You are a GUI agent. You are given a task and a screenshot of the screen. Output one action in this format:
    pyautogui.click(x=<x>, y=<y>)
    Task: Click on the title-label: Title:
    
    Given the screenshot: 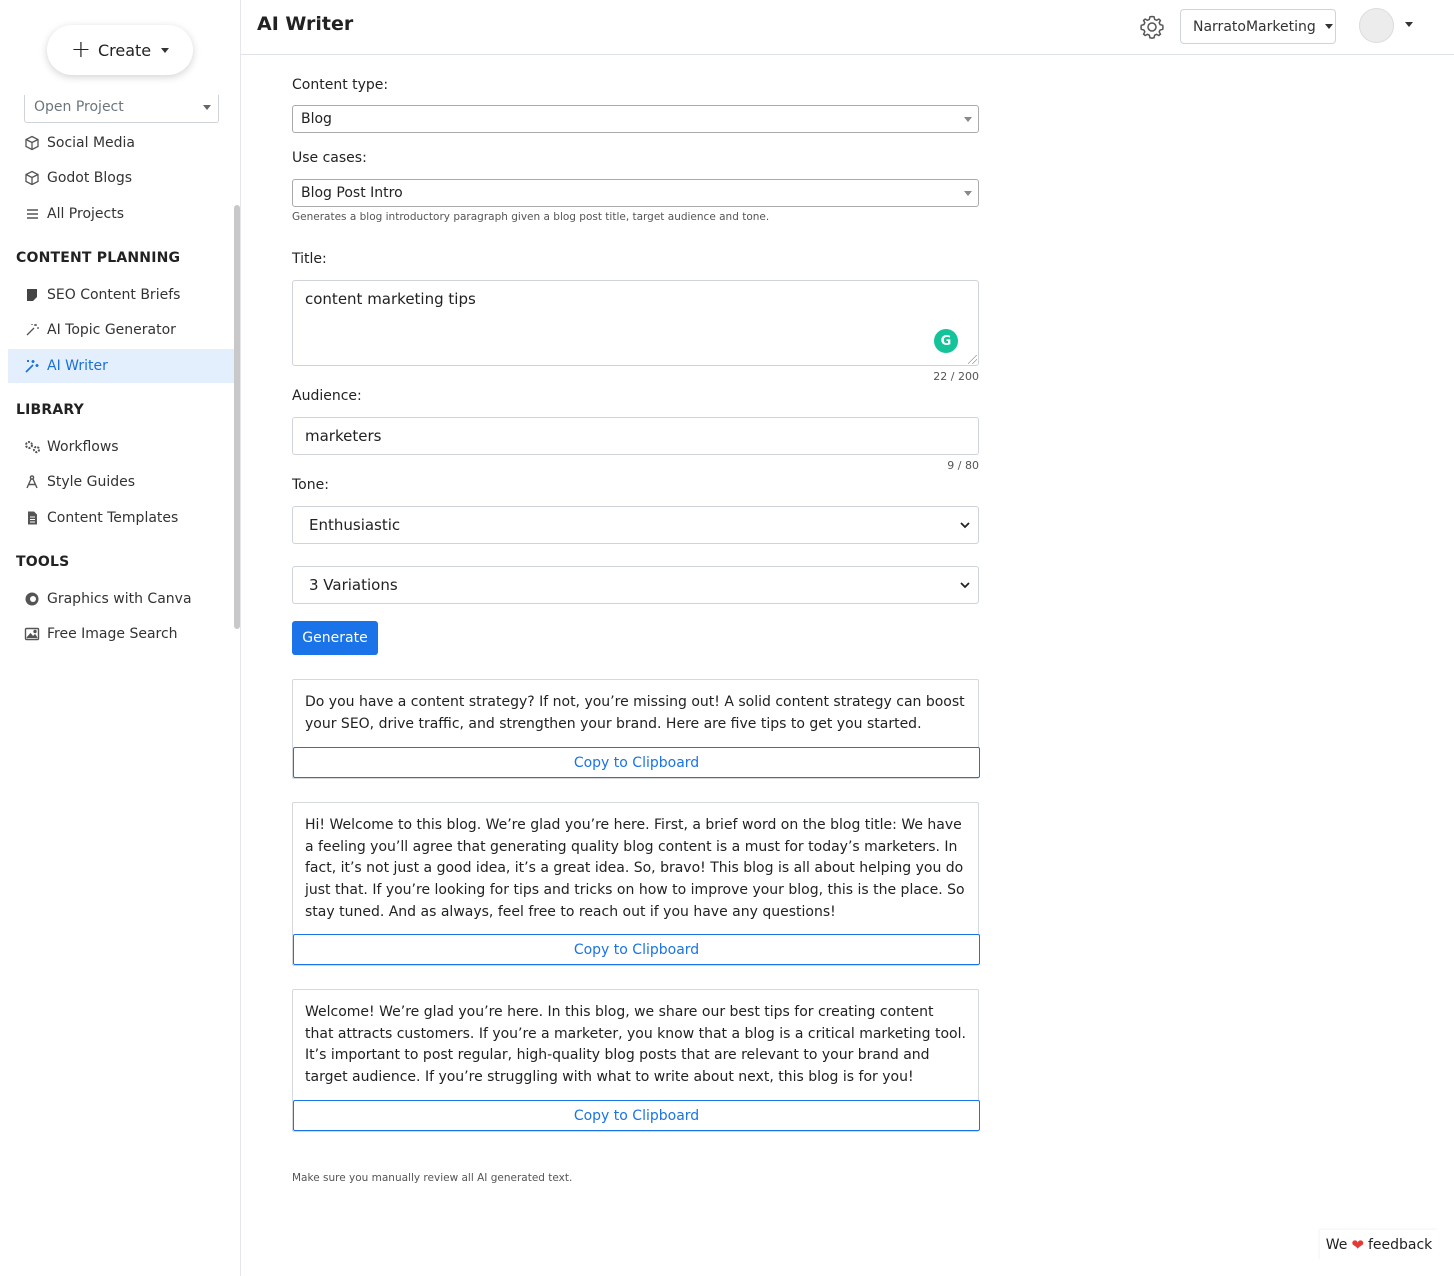 What is the action you would take?
    pyautogui.click(x=309, y=259)
    